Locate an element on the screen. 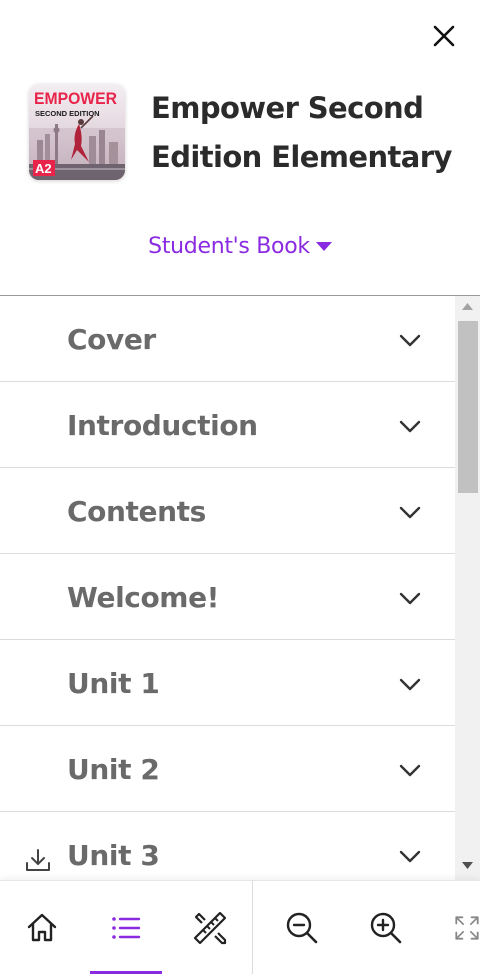 This screenshot has width=480, height=974. cover-level-text: A2 is located at coordinates (43, 168).